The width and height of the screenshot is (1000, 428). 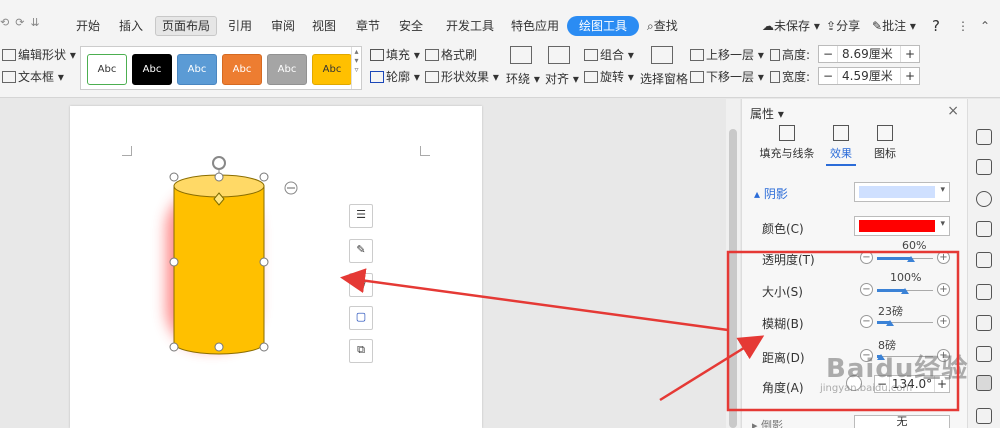 I want to click on width-input: 4.59厘米, so click(x=869, y=76).